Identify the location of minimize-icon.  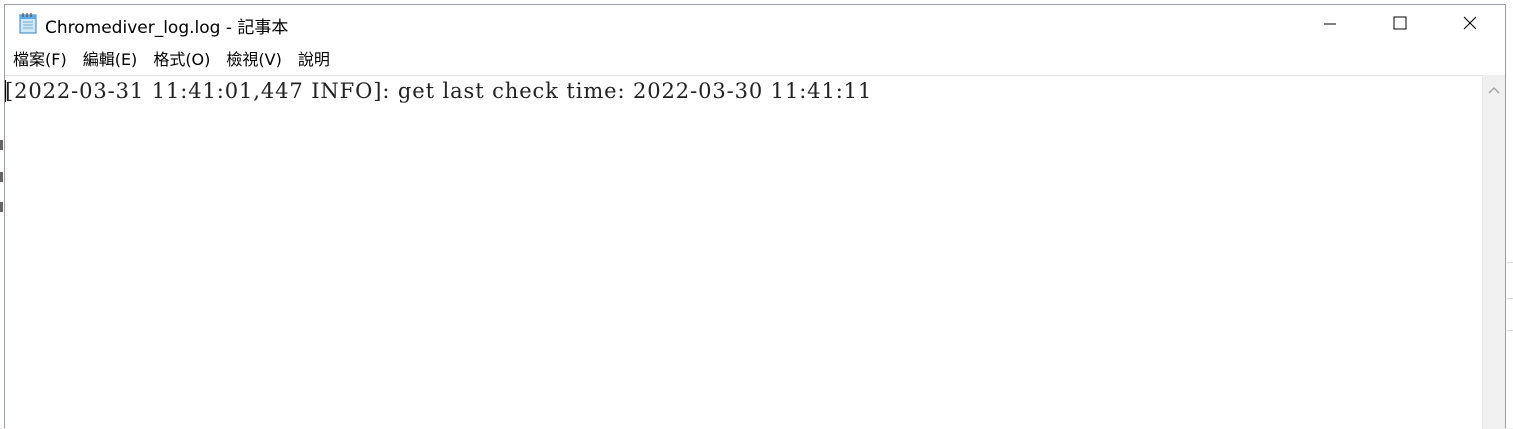
(1330, 24).